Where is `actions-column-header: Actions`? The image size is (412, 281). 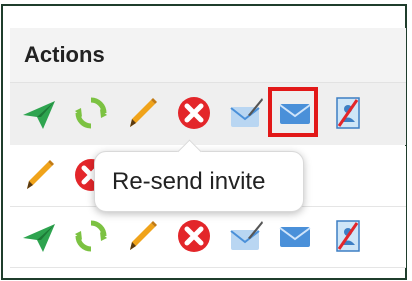 actions-column-header: Actions is located at coordinates (64, 54).